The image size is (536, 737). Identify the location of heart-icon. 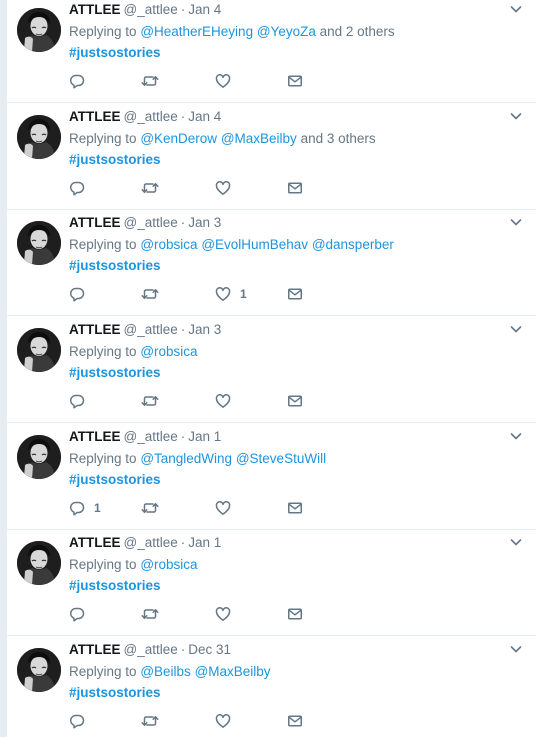
(223, 508).